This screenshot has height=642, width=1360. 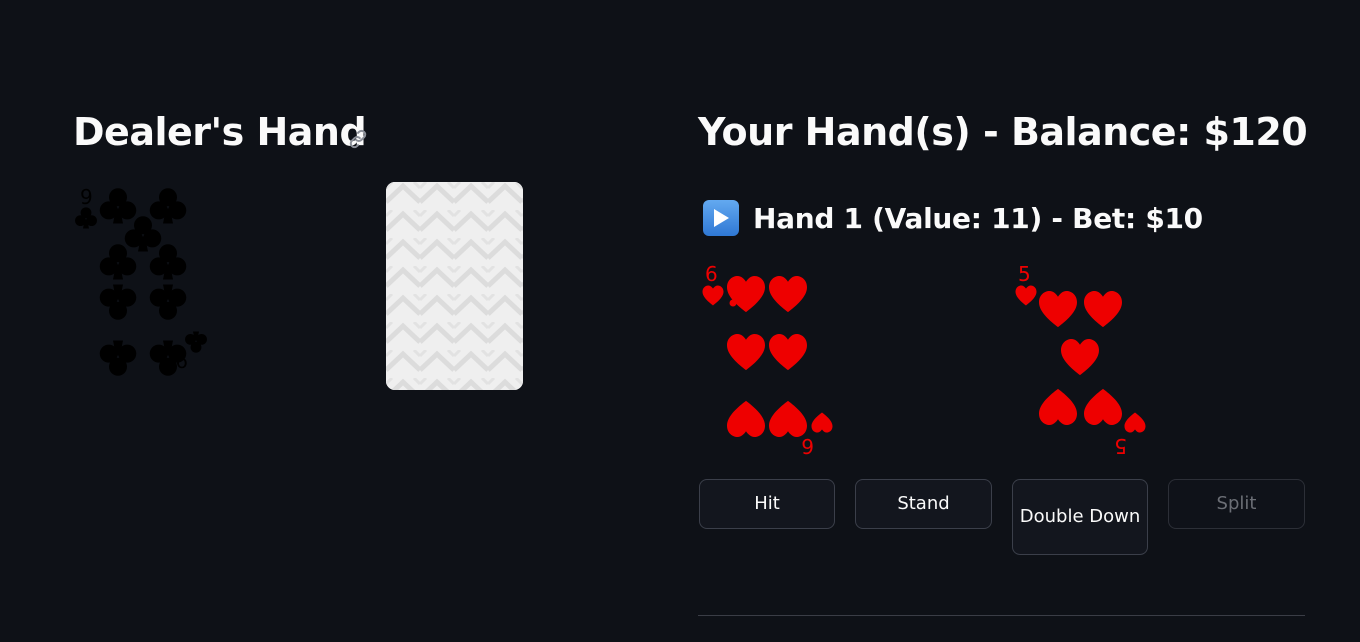 What do you see at coordinates (1236, 504) in the screenshot?
I see `split-button: Split` at bounding box center [1236, 504].